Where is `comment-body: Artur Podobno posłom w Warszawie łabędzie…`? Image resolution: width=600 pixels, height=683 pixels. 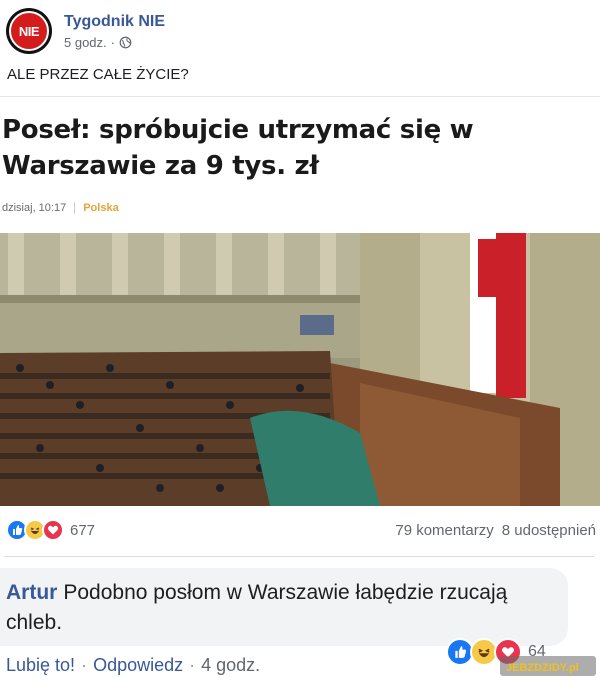 comment-body: Artur Podobno posłom w Warszawie łabędzie… is located at coordinates (284, 608).